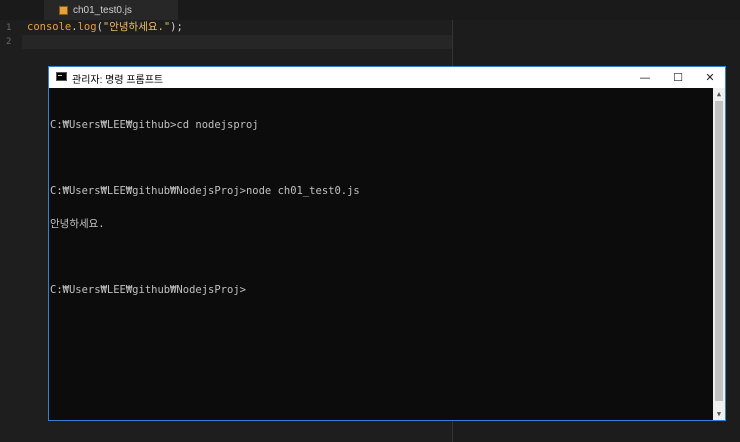 The width and height of the screenshot is (740, 442). I want to click on code-token-string: "안녕하세요.", so click(136, 27).